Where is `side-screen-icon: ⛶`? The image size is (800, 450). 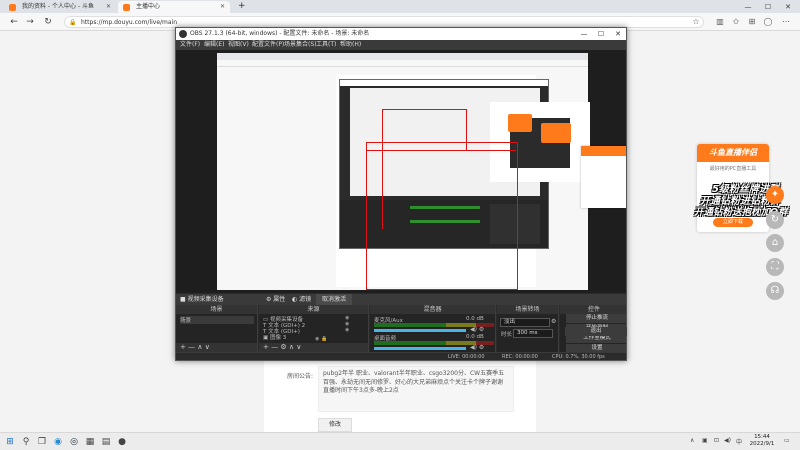 side-screen-icon: ⛶ is located at coordinates (775, 267).